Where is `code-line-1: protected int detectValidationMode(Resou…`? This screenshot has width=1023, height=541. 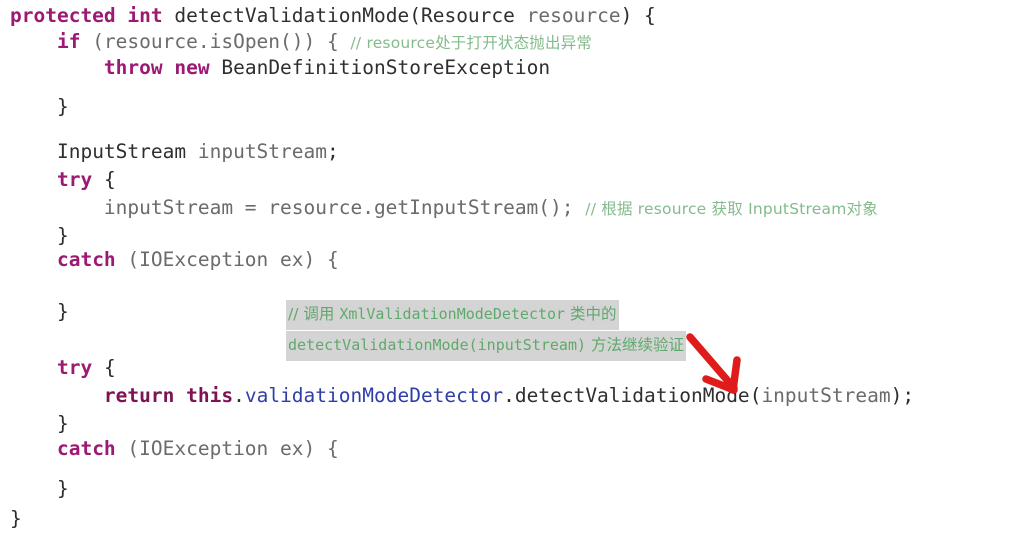 code-line-1: protected int detectValidationMode(Resou… is located at coordinates (333, 16).